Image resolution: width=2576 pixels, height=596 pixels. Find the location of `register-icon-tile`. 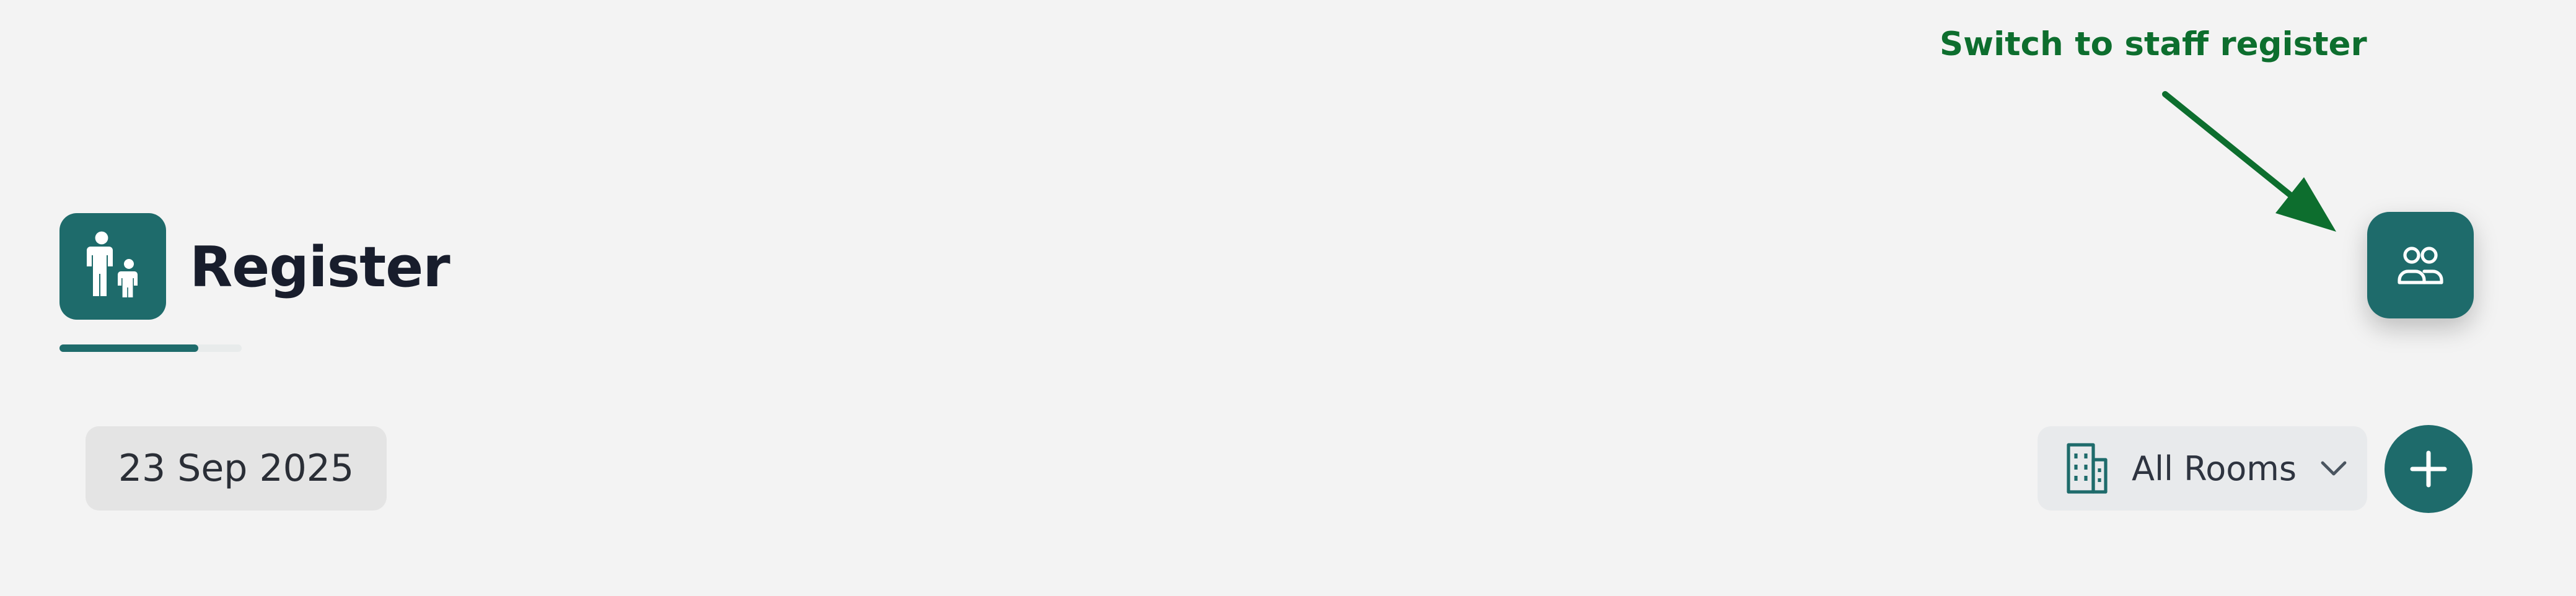

register-icon-tile is located at coordinates (113, 266).